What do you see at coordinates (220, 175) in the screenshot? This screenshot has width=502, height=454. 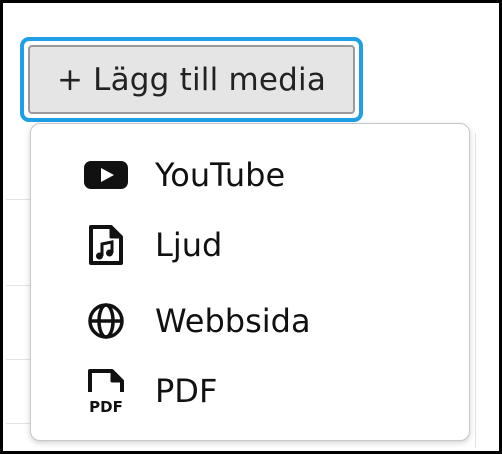 I see `menu-item-label: YouTube` at bounding box center [220, 175].